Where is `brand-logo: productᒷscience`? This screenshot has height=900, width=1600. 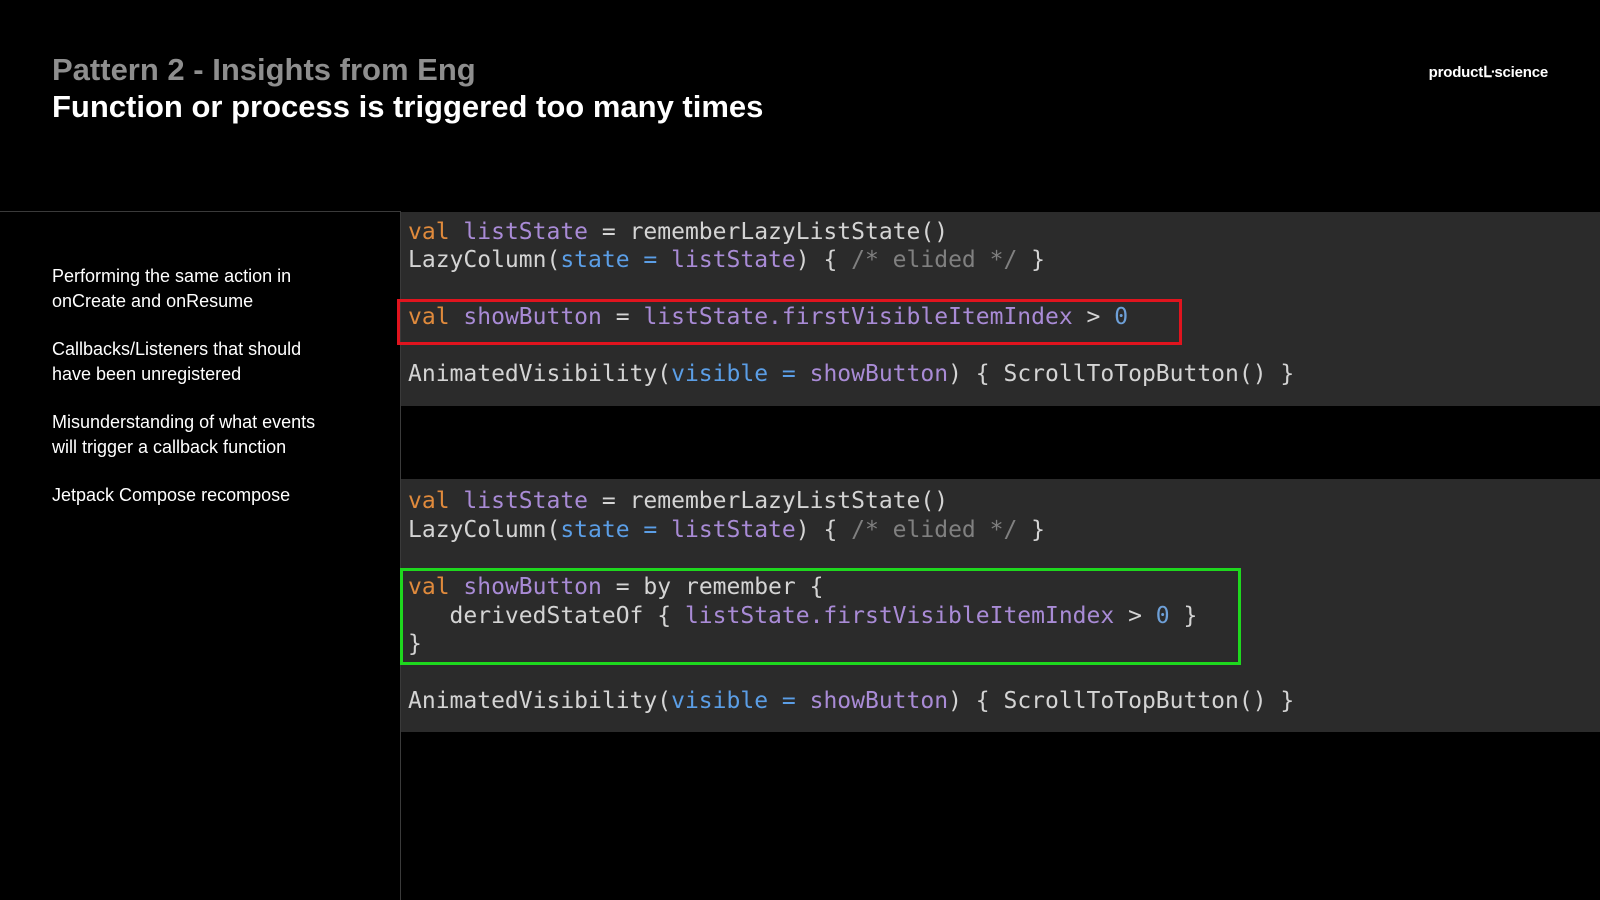
brand-logo: productᒷscience is located at coordinates (1488, 72).